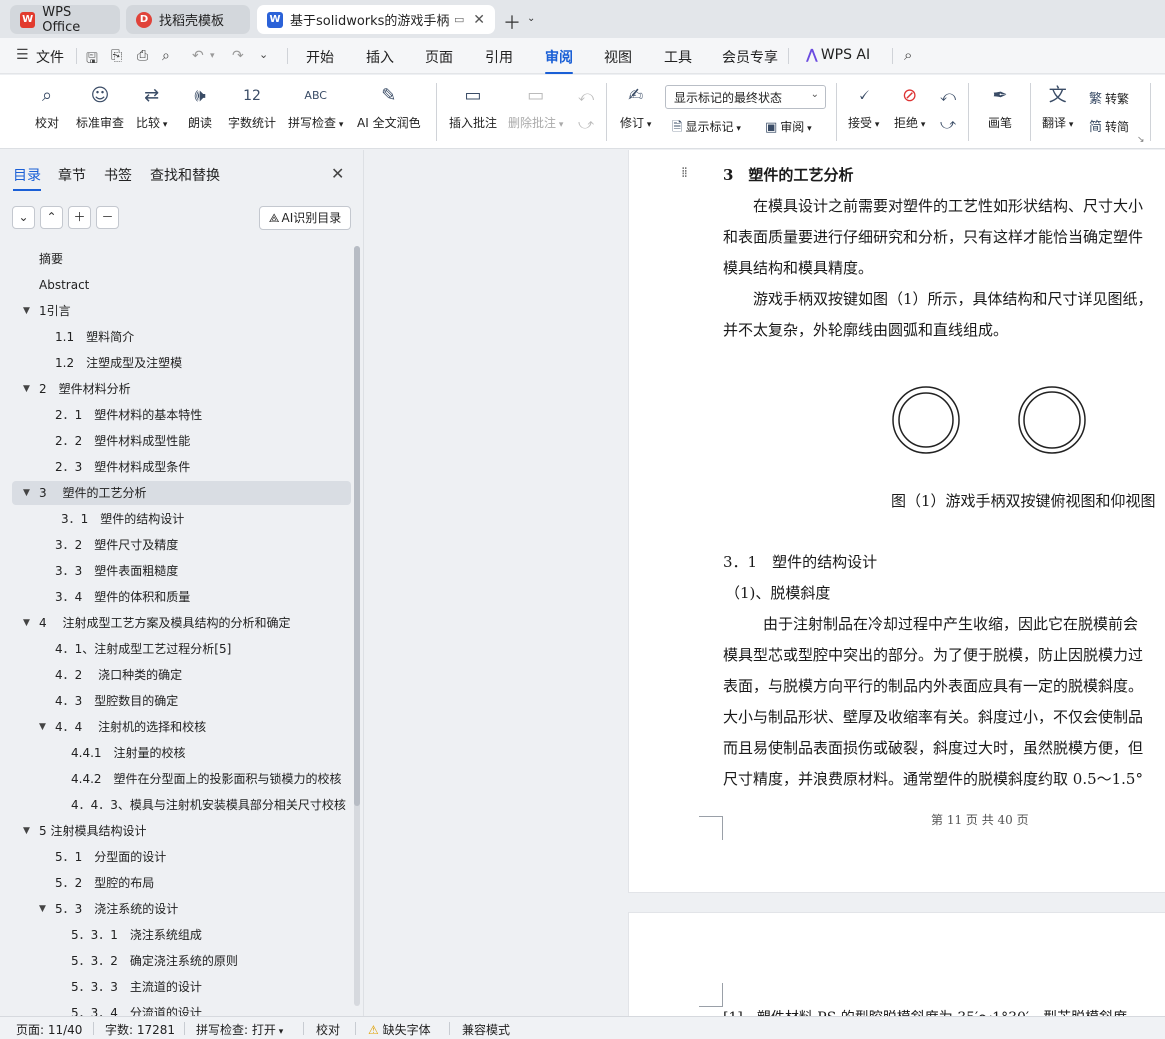 The image size is (1165, 1039). What do you see at coordinates (181, 805) in the screenshot?
I see `toc-item: 4．4．3、模具与注射机安装模具部分相关尺寸校核` at bounding box center [181, 805].